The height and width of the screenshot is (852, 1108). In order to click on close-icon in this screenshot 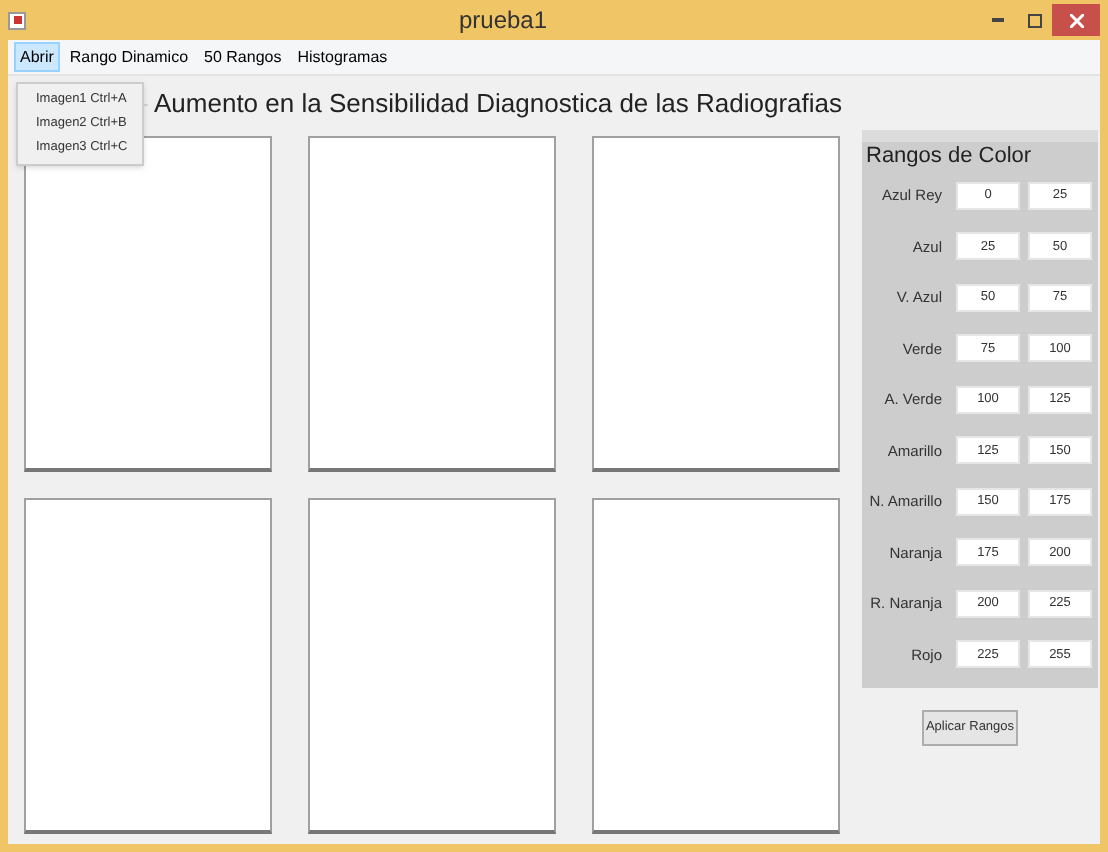, I will do `click(1076, 20)`.